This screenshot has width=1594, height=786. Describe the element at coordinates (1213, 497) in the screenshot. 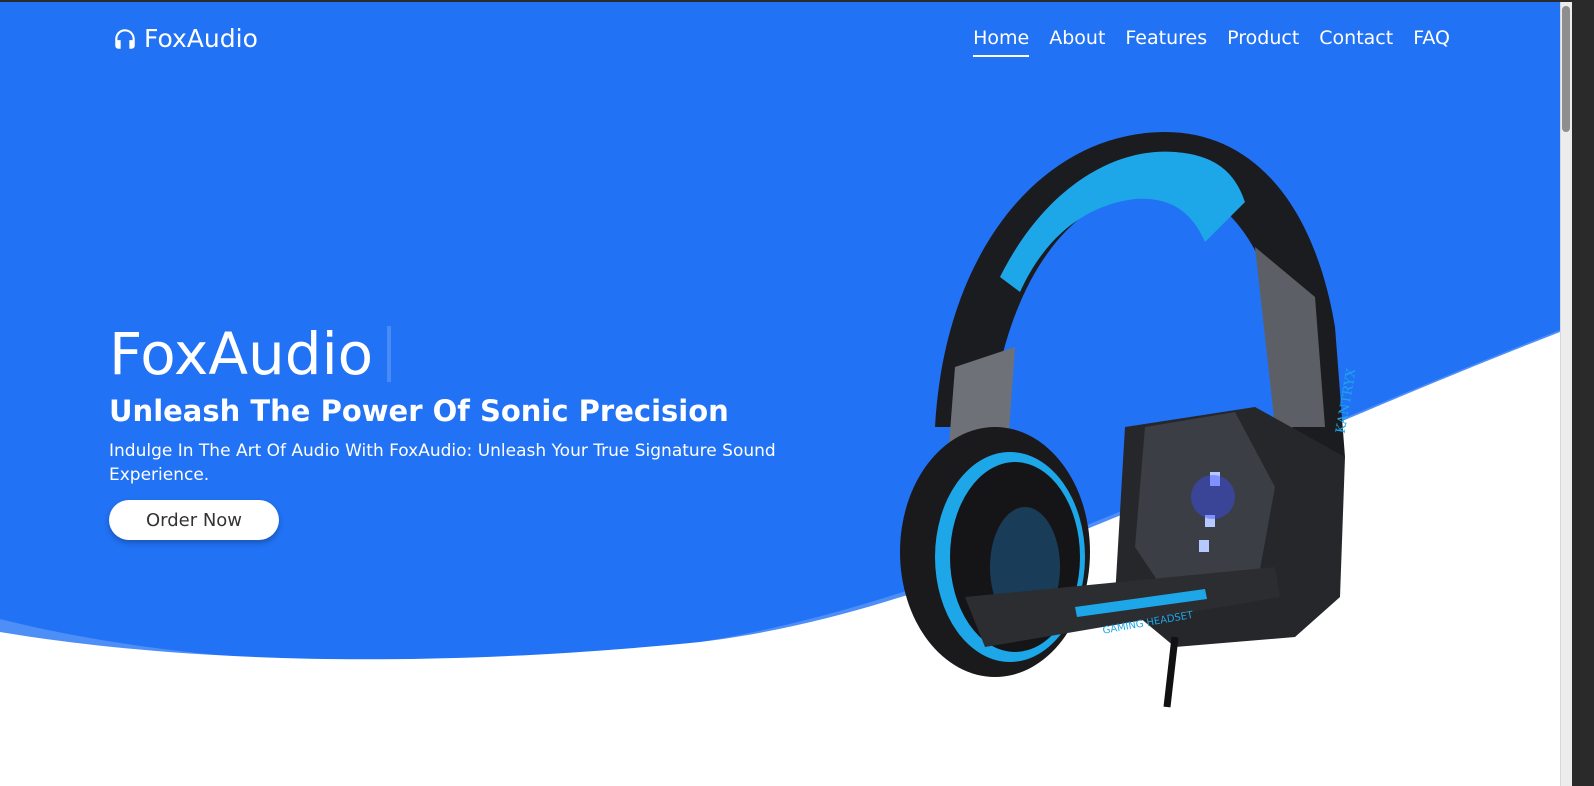

I see `led-glow` at that location.